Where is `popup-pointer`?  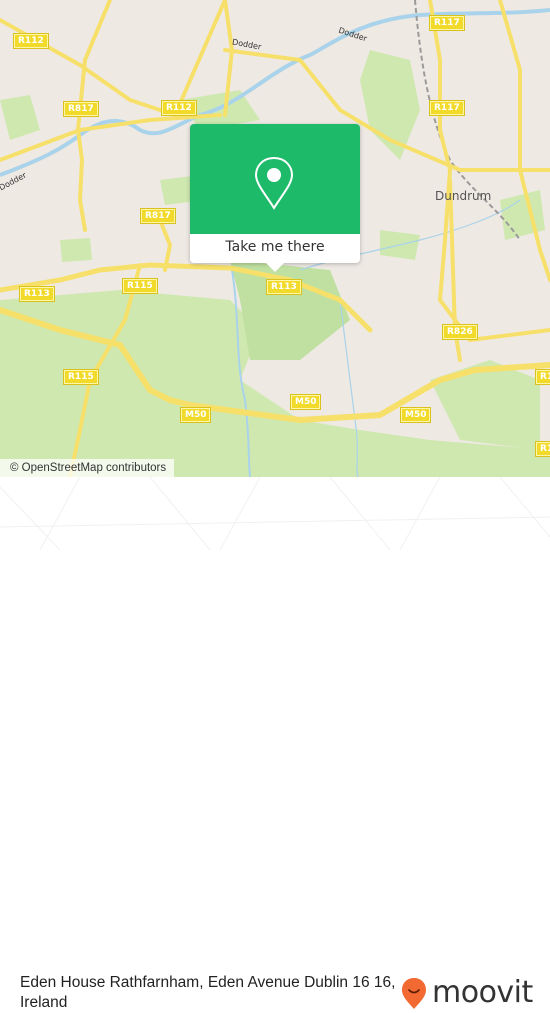 popup-pointer is located at coordinates (275, 267).